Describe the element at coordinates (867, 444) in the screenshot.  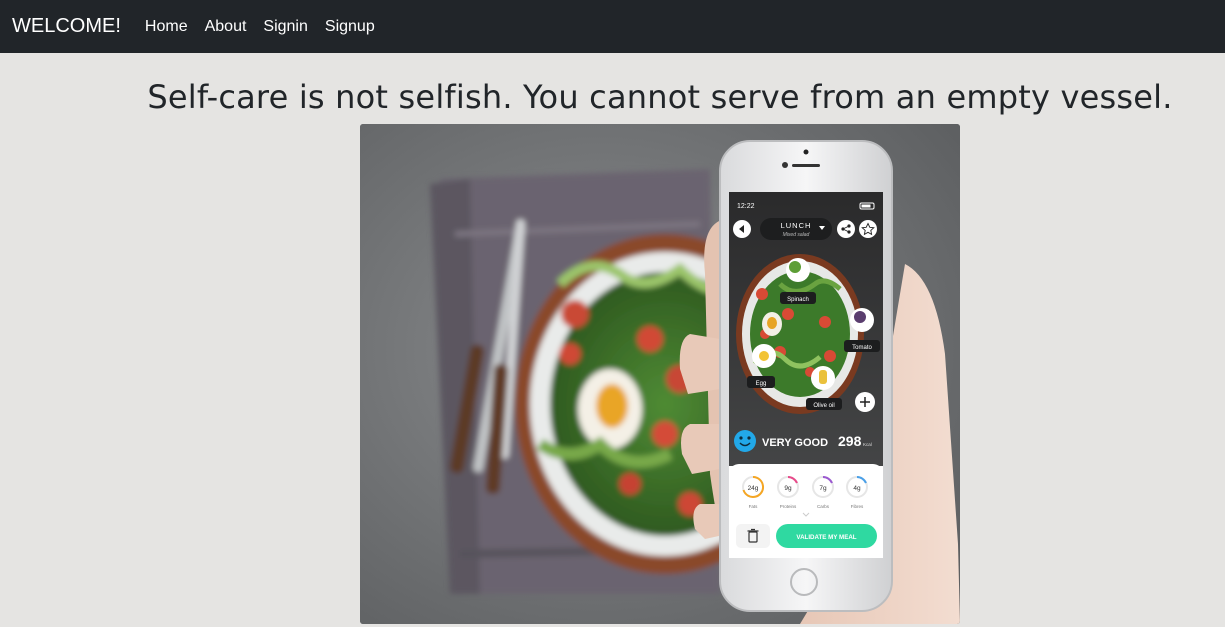
I see `phone-calories-unit: Kcal` at that location.